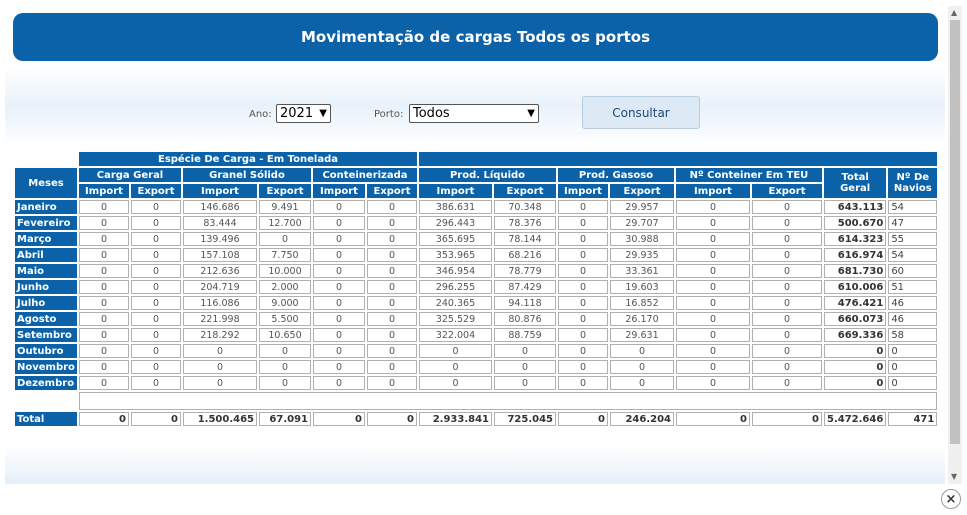  Describe the element at coordinates (855, 319) in the screenshot. I see `total-geral-cell: 660.073` at that location.